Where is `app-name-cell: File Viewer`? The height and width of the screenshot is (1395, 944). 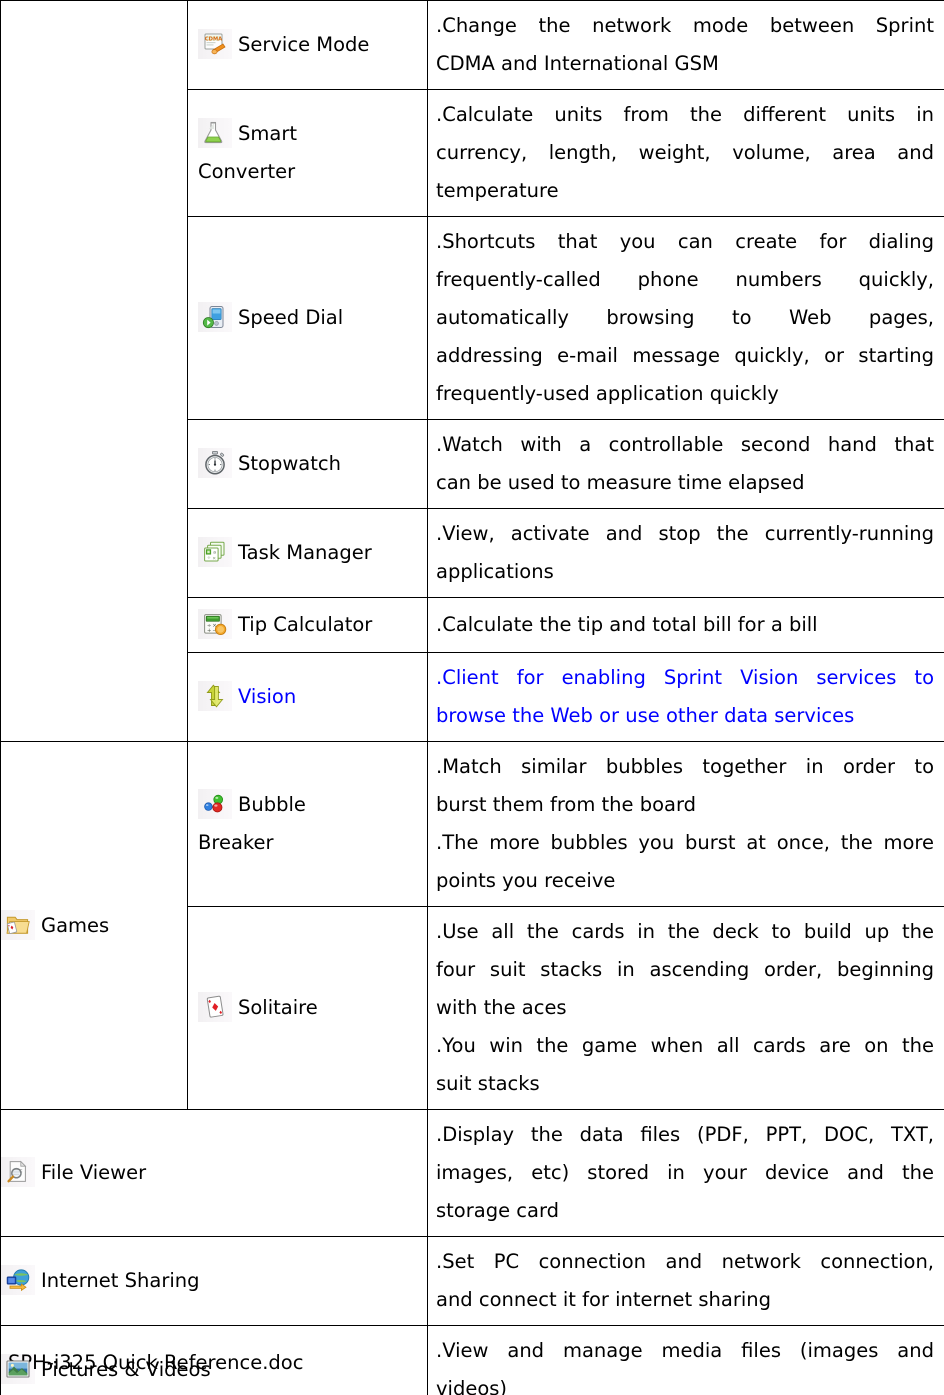 app-name-cell: File Viewer is located at coordinates (214, 1173).